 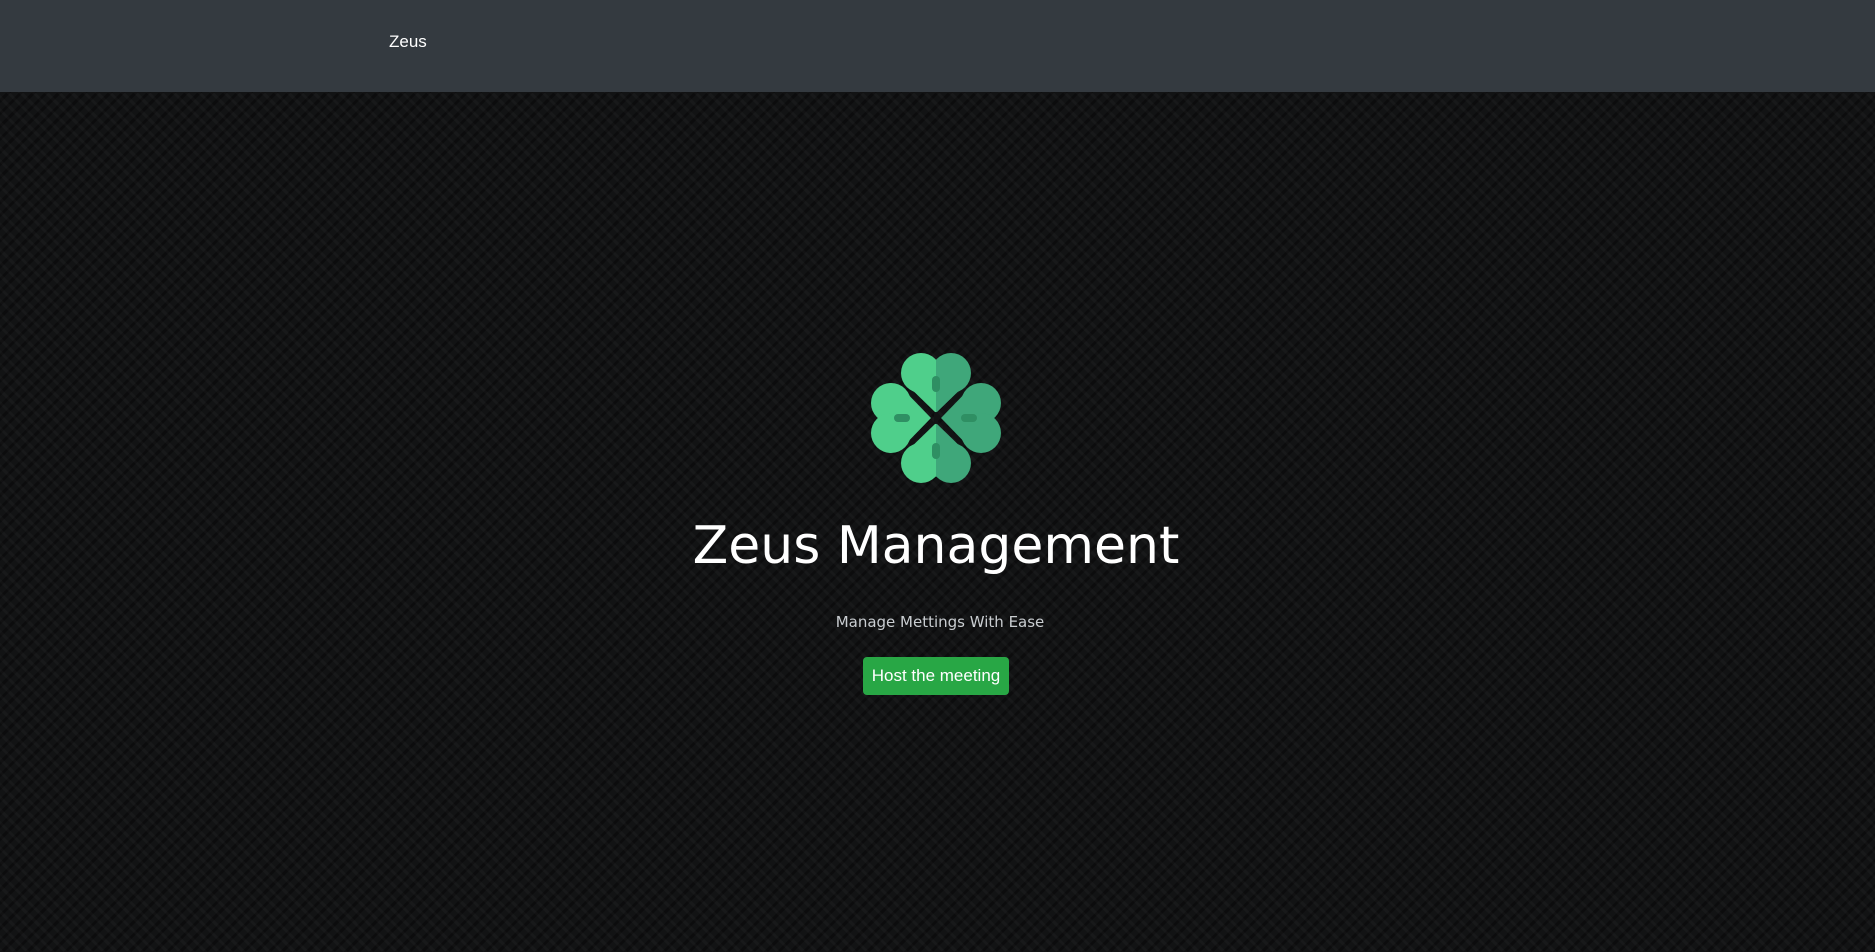 What do you see at coordinates (408, 42) in the screenshot?
I see `navbar-brand-link: Zeus` at bounding box center [408, 42].